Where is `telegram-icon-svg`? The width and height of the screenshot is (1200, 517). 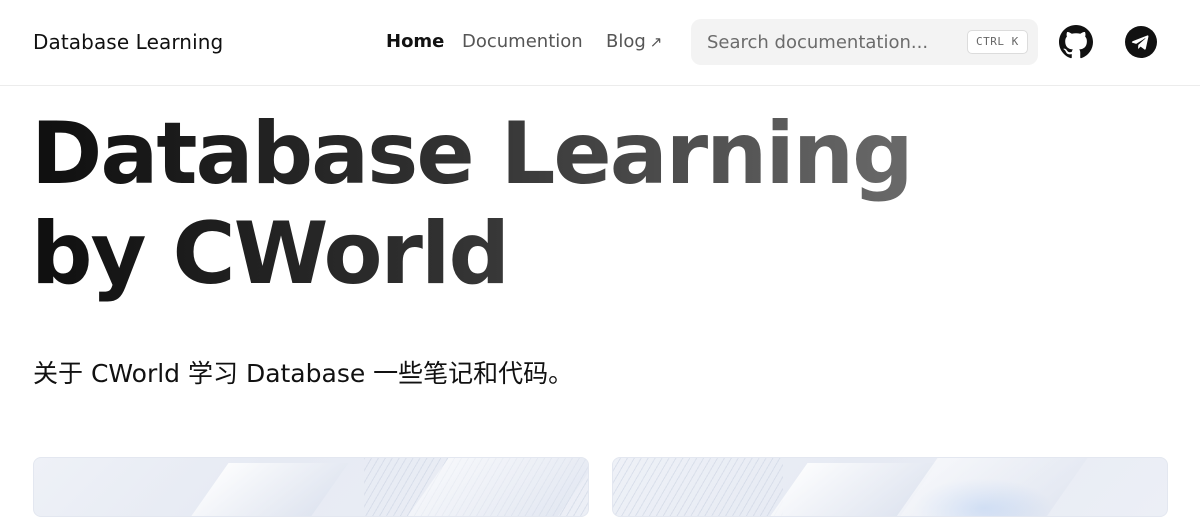
telegram-icon-svg is located at coordinates (1141, 42).